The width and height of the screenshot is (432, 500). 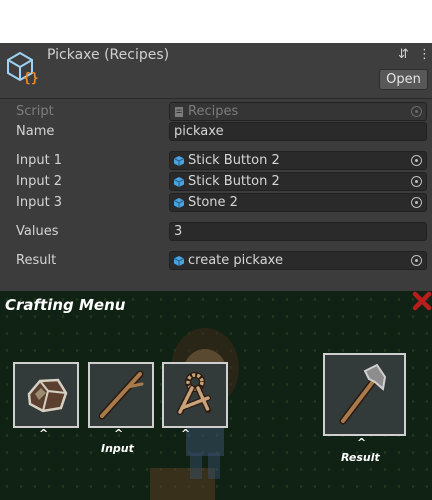 What do you see at coordinates (179, 112) in the screenshot?
I see `script-file-icon` at bounding box center [179, 112].